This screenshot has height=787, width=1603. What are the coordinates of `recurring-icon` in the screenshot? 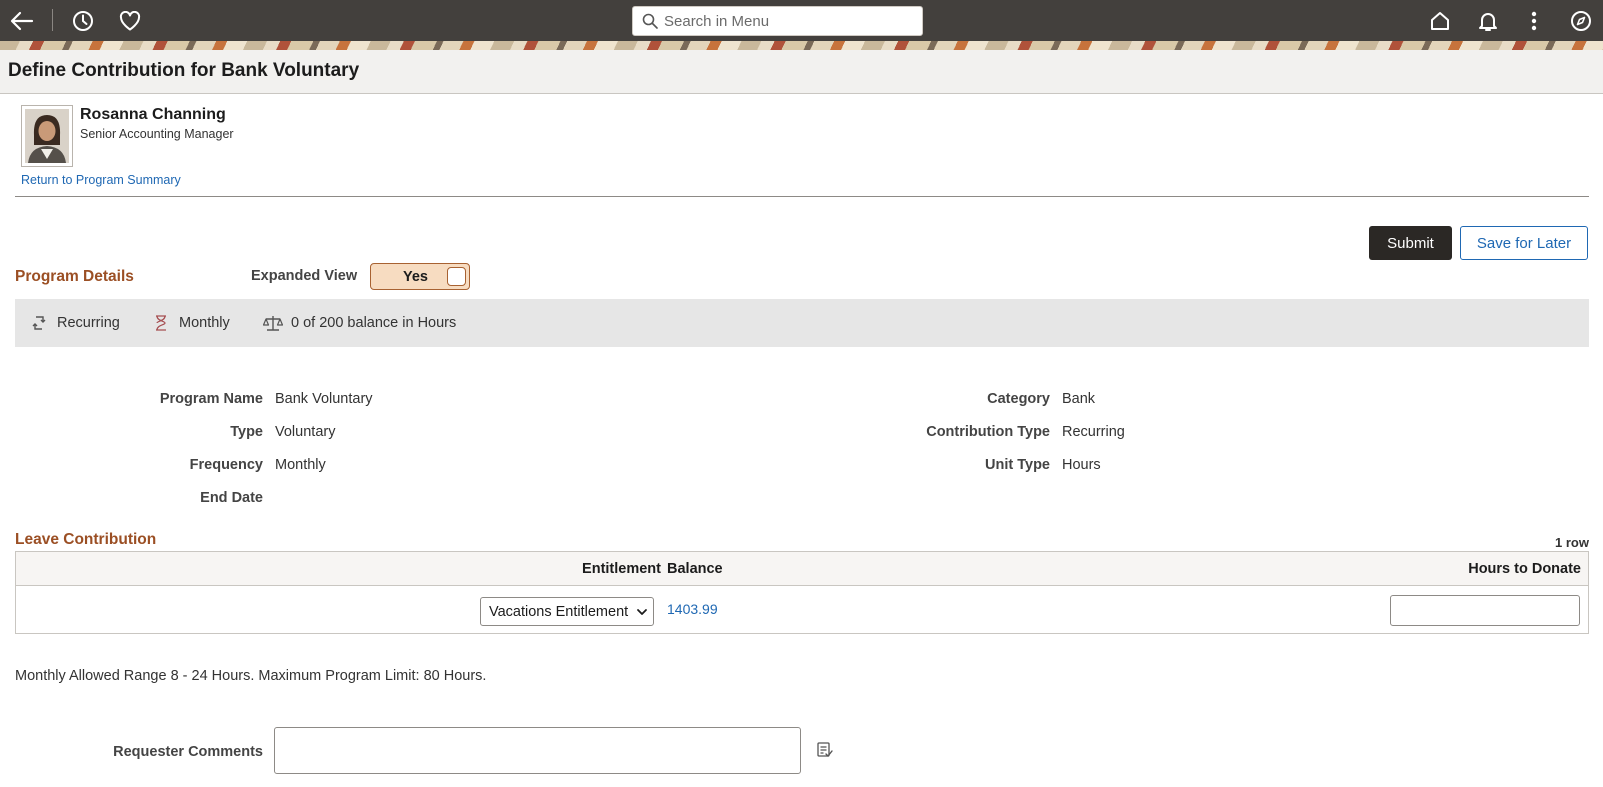 It's located at (39, 323).